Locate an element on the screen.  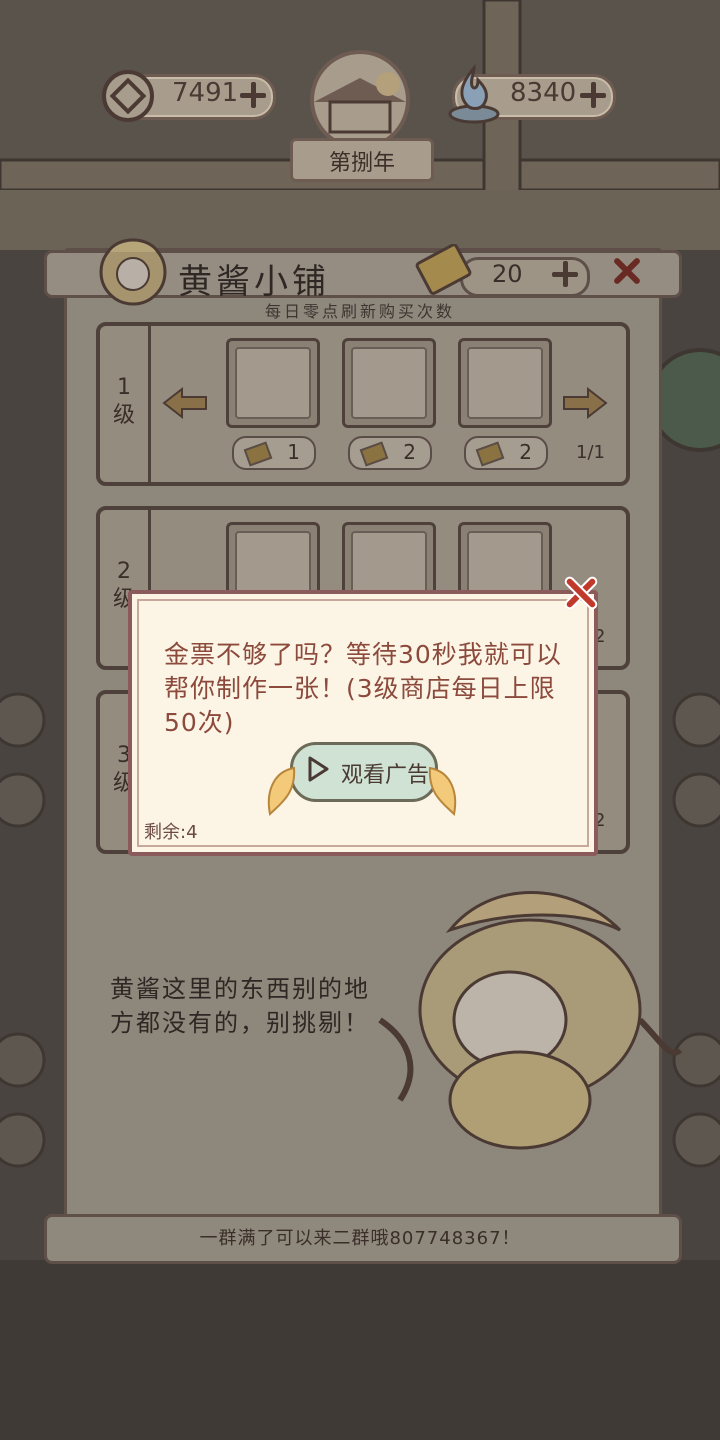
tier-row-1: 1级 1 2 2 1/1 is located at coordinates (363, 404).